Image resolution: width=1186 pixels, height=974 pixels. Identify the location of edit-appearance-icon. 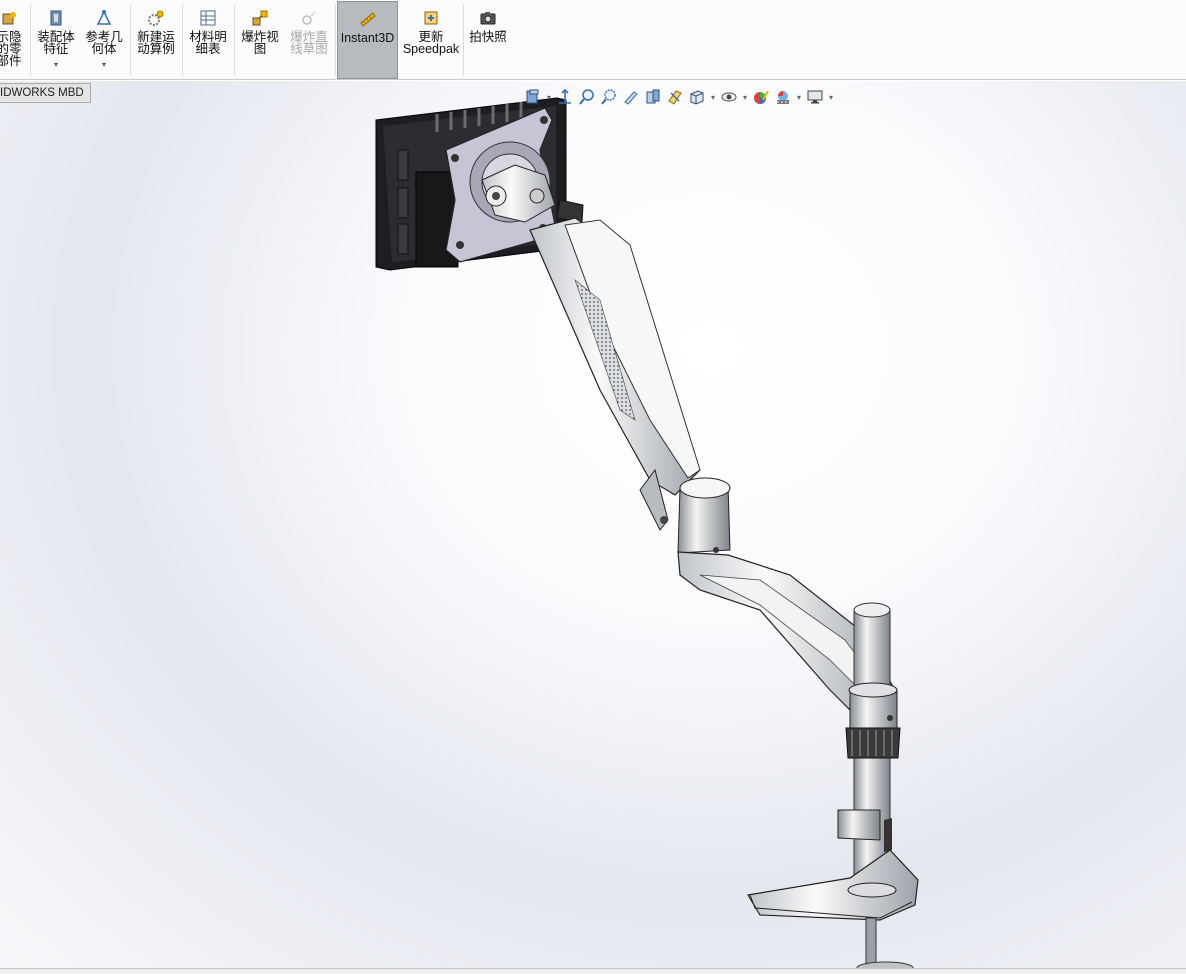
(761, 97).